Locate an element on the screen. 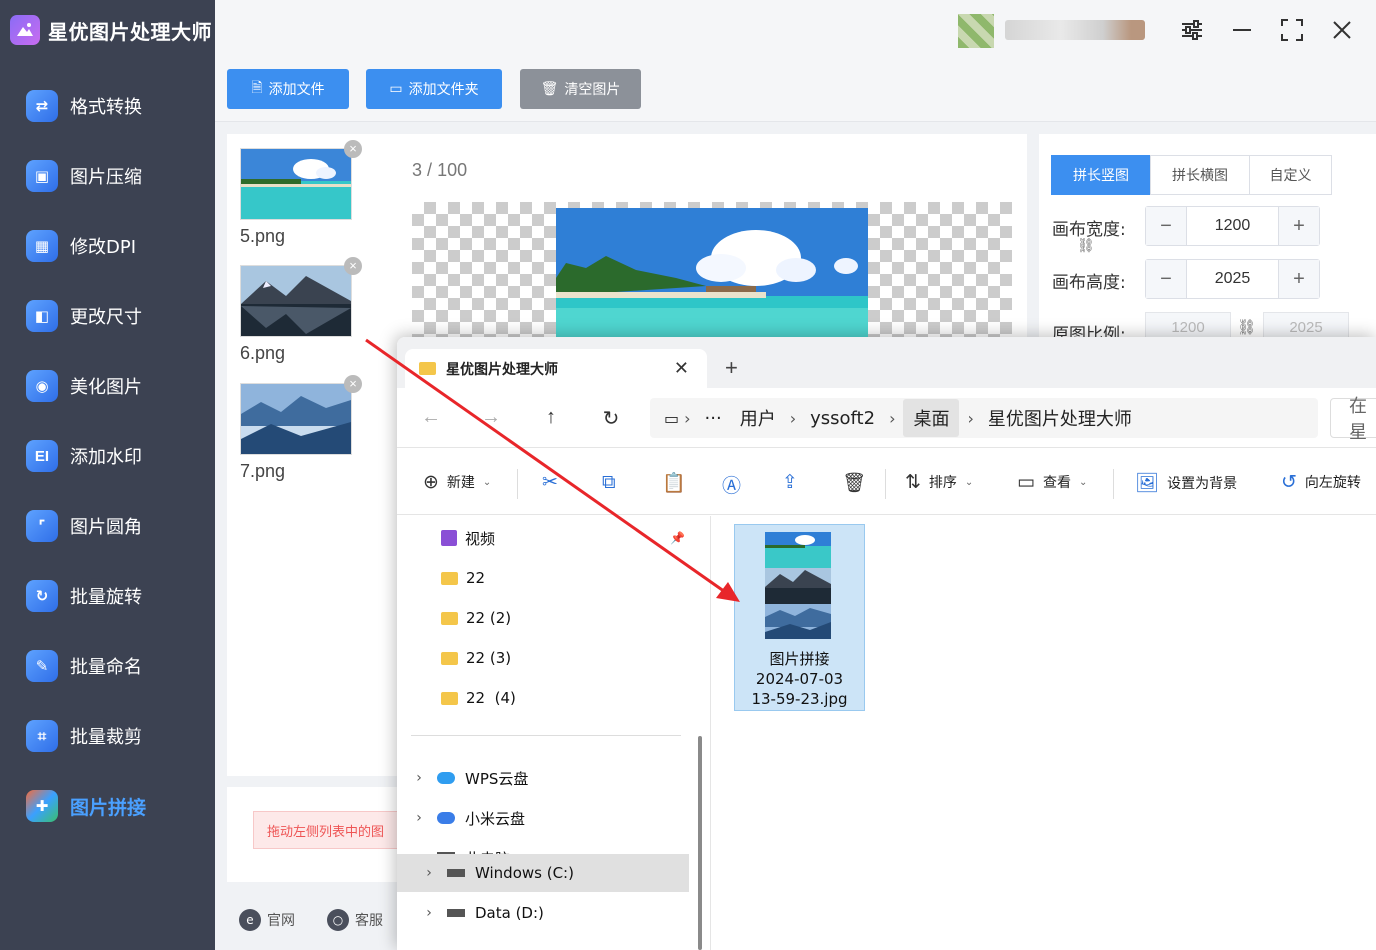  clear-images-button: 🗑 清空图片 is located at coordinates (580, 89).